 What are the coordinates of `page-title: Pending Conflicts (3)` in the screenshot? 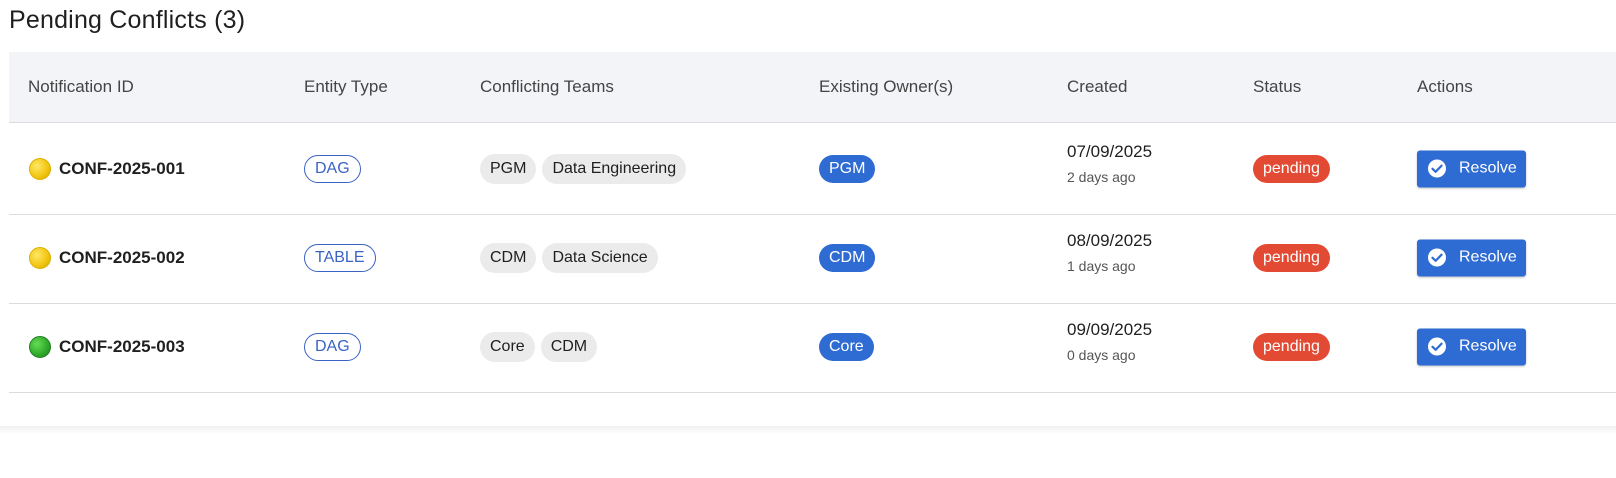 It's located at (127, 20).